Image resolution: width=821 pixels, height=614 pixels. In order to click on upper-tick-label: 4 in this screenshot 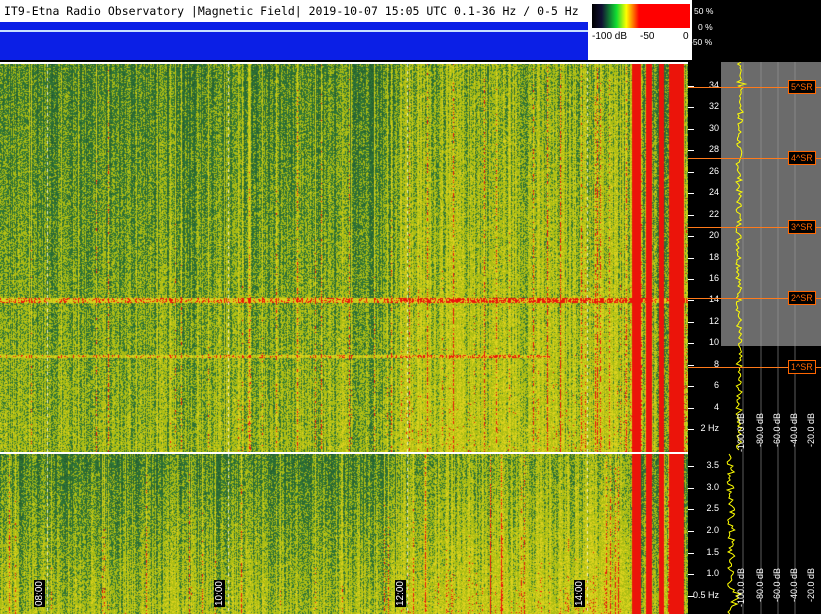, I will do `click(716, 406)`.